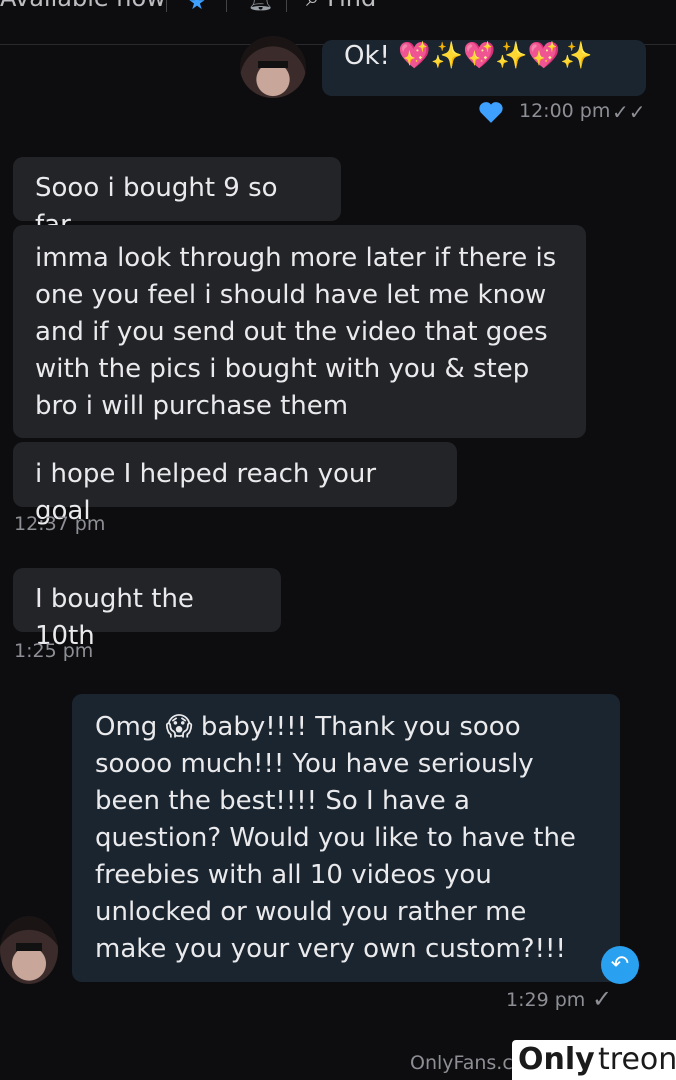 This screenshot has height=1080, width=676. I want to click on undo-icon: ↶, so click(620, 965).